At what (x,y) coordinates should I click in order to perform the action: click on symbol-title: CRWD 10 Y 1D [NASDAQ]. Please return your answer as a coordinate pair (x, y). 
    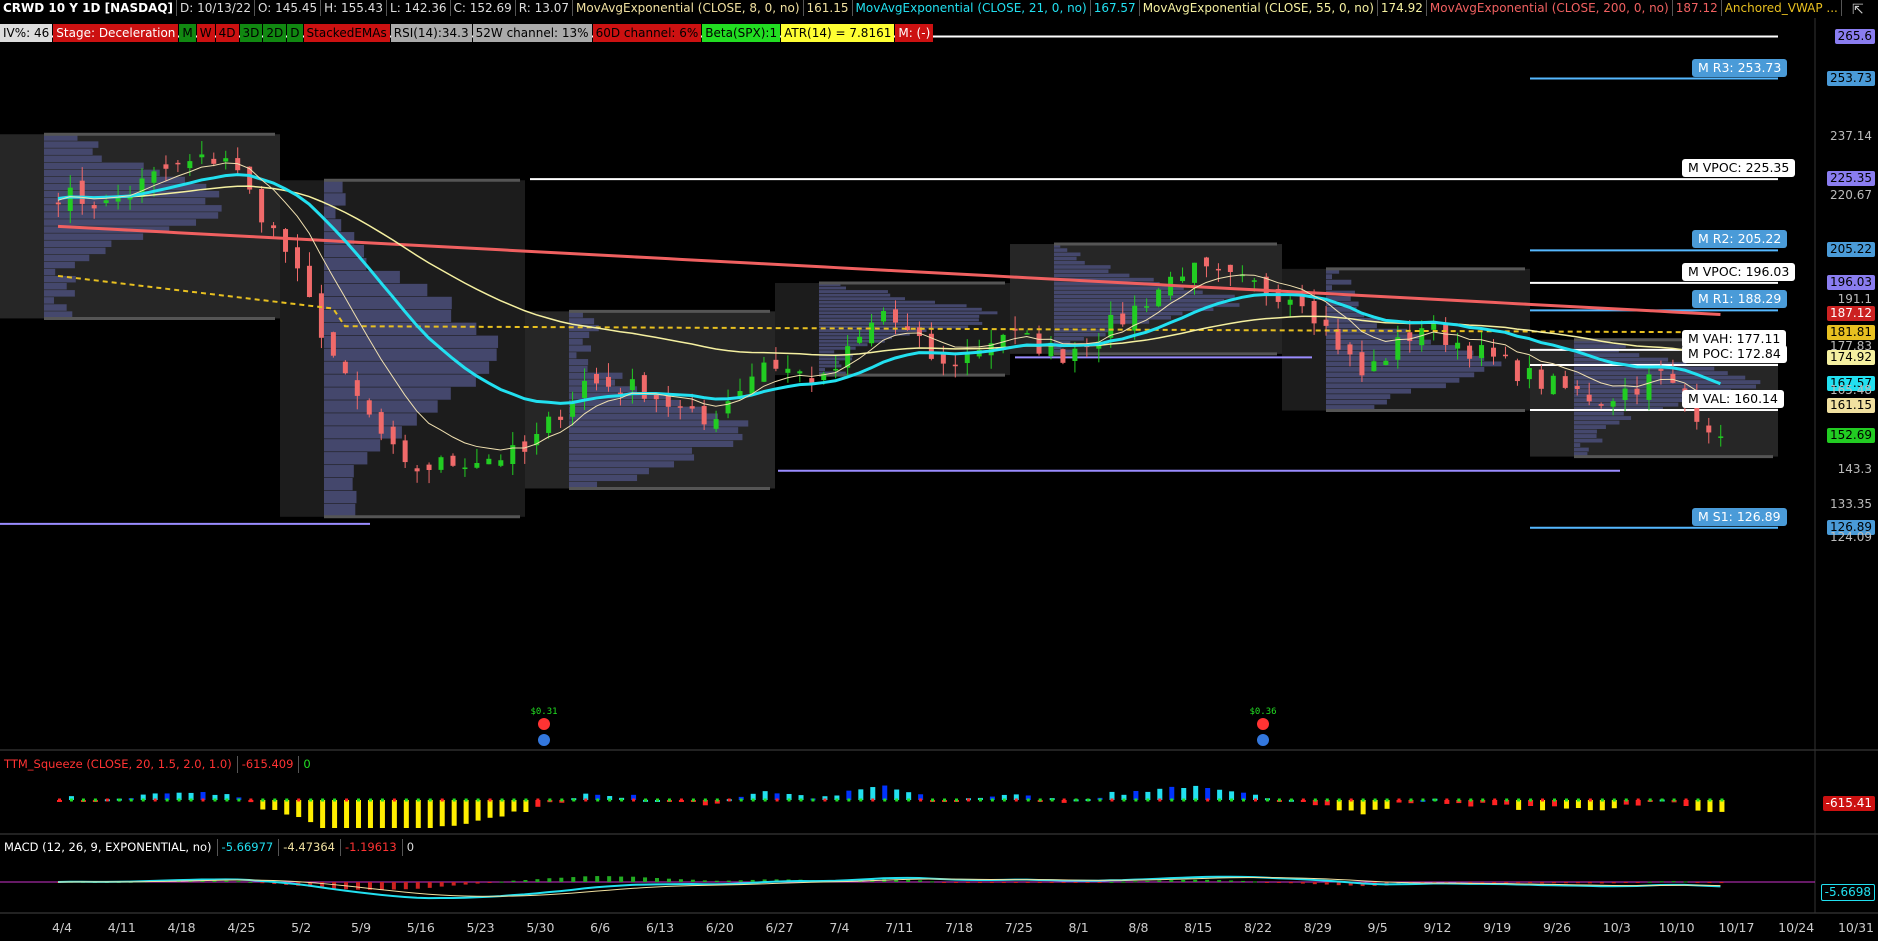
    Looking at the image, I should click on (89, 8).